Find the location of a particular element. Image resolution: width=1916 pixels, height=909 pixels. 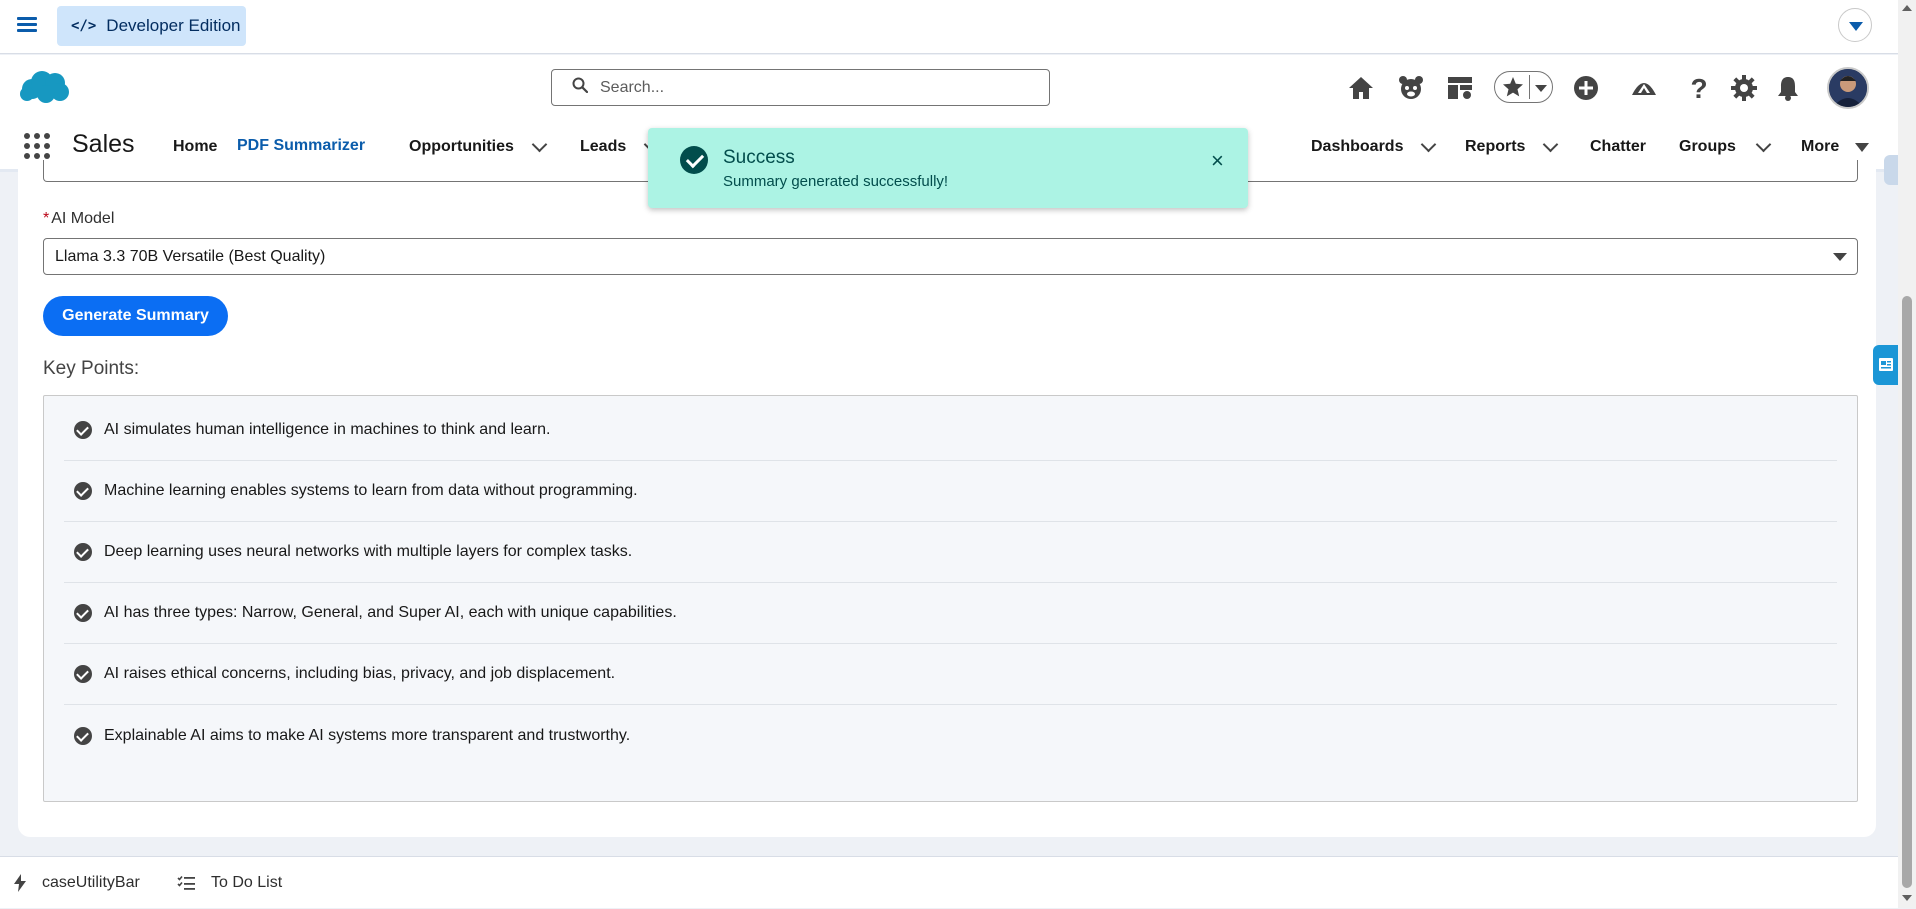

contact-card-icon is located at coordinates (1886, 364).